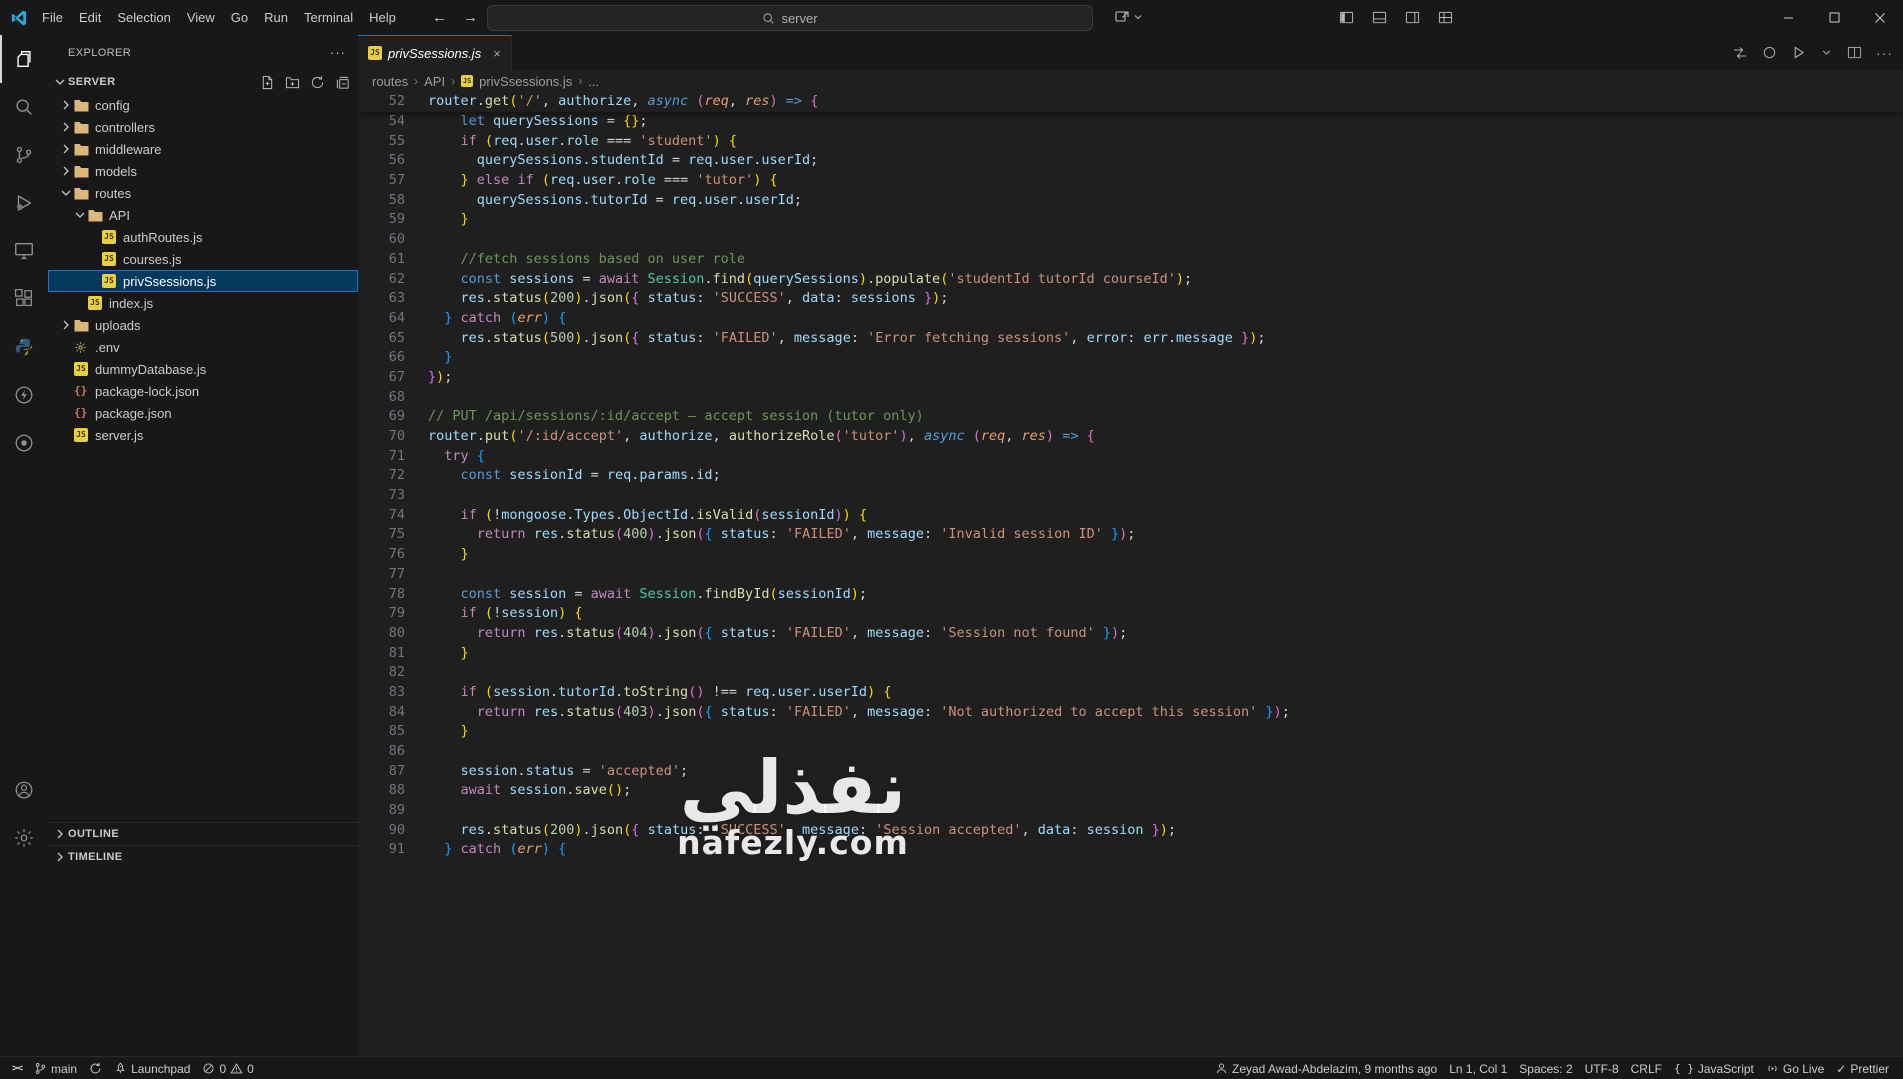  Describe the element at coordinates (381, 516) in the screenshot. I see `line-number: 74` at that location.